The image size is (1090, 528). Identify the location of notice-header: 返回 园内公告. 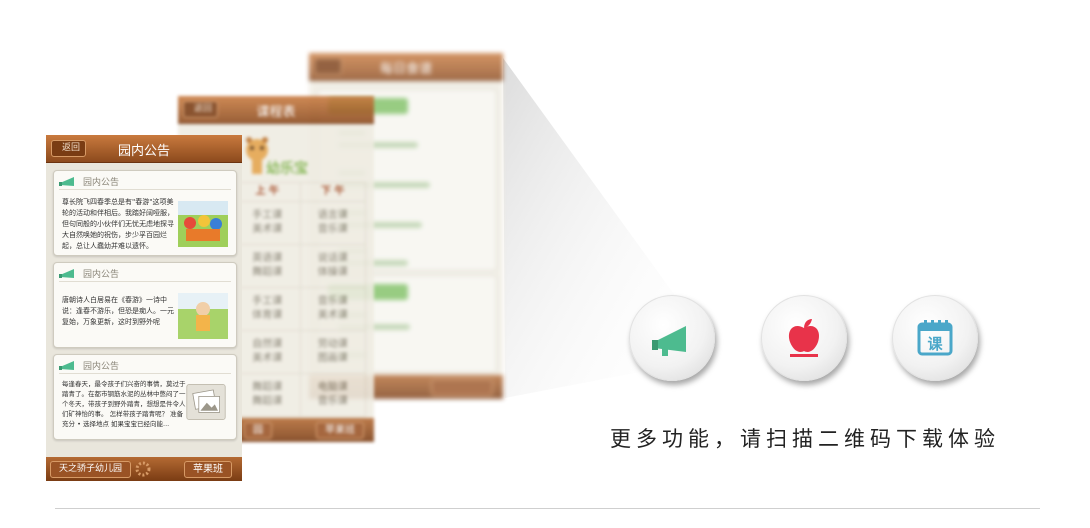
(144, 149).